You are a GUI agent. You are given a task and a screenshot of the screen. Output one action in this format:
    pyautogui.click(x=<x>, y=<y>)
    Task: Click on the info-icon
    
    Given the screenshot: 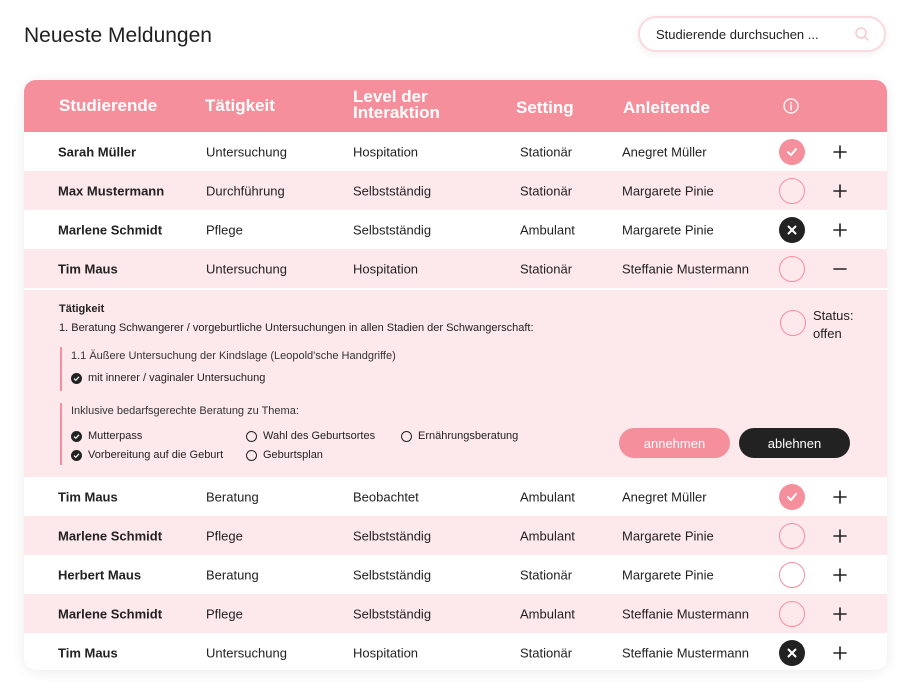 What is the action you would take?
    pyautogui.click(x=791, y=106)
    